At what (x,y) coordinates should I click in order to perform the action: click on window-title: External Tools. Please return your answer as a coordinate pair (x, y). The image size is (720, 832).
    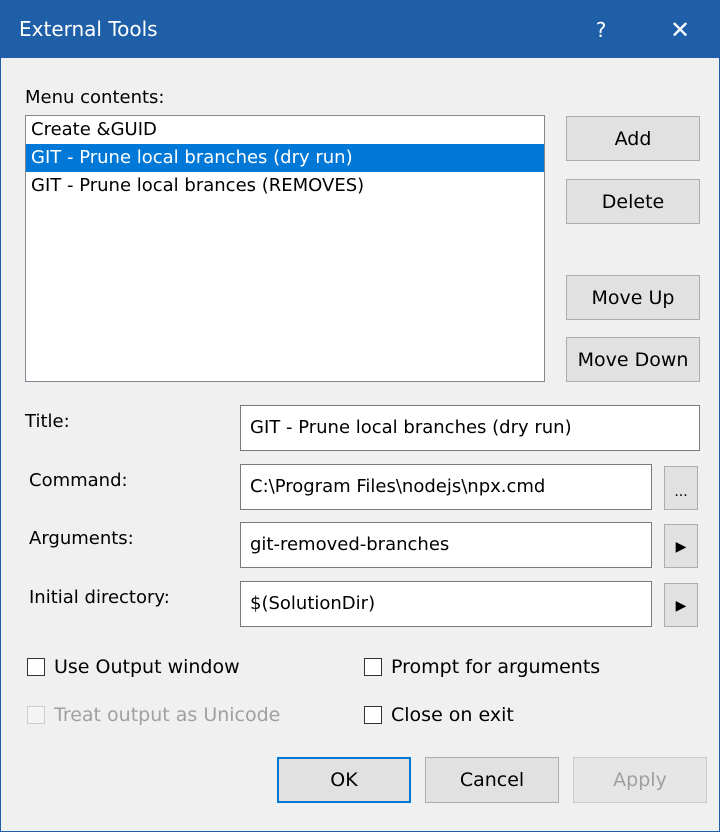
    Looking at the image, I should click on (88, 29).